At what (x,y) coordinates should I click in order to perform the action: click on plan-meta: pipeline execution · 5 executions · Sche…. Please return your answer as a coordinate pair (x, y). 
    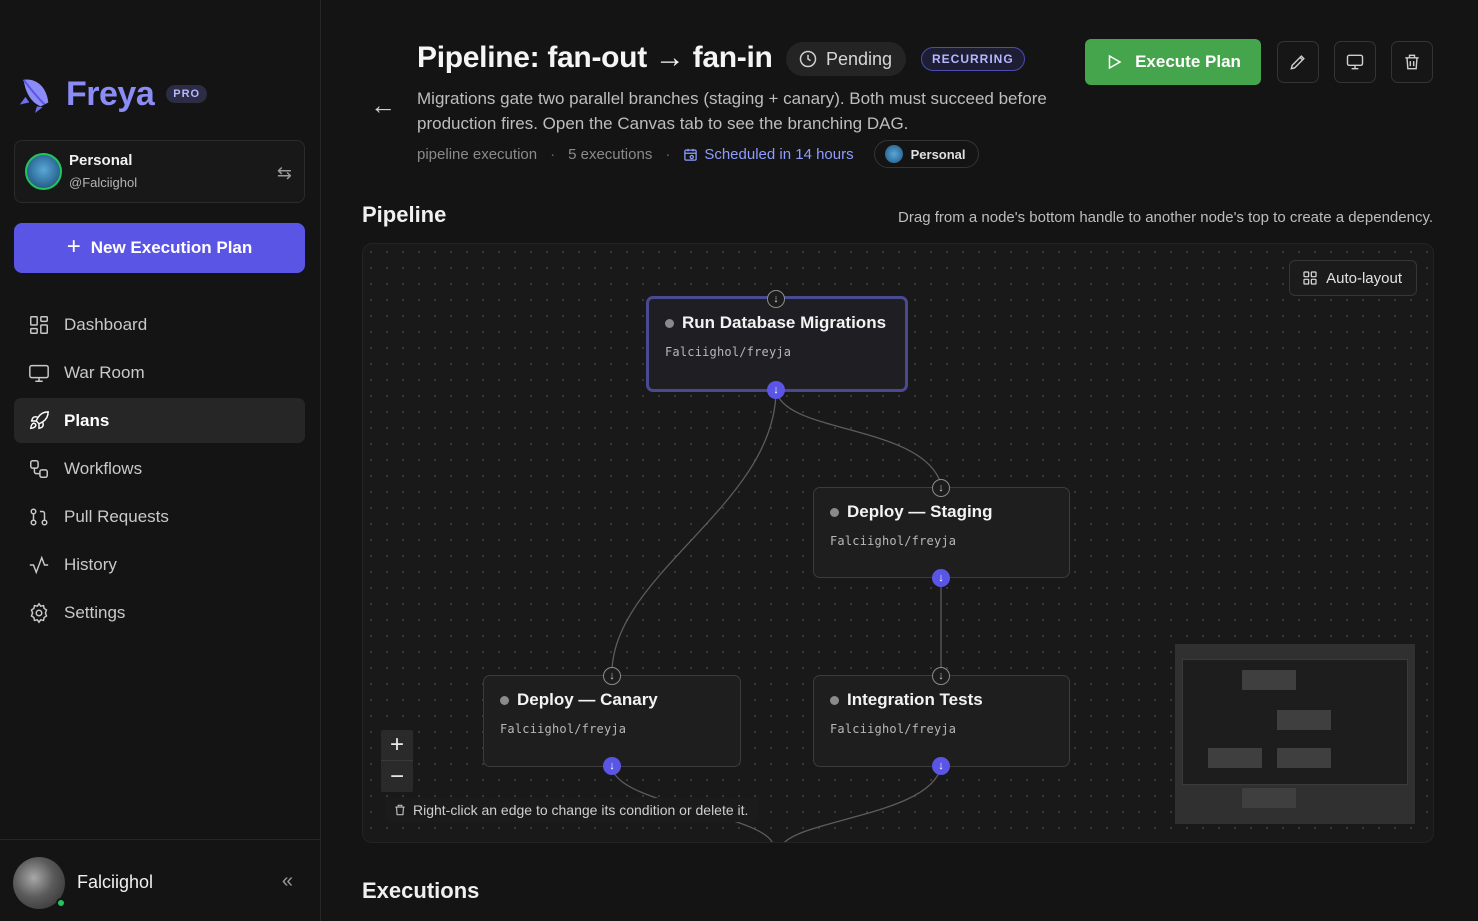
    Looking at the image, I should click on (698, 154).